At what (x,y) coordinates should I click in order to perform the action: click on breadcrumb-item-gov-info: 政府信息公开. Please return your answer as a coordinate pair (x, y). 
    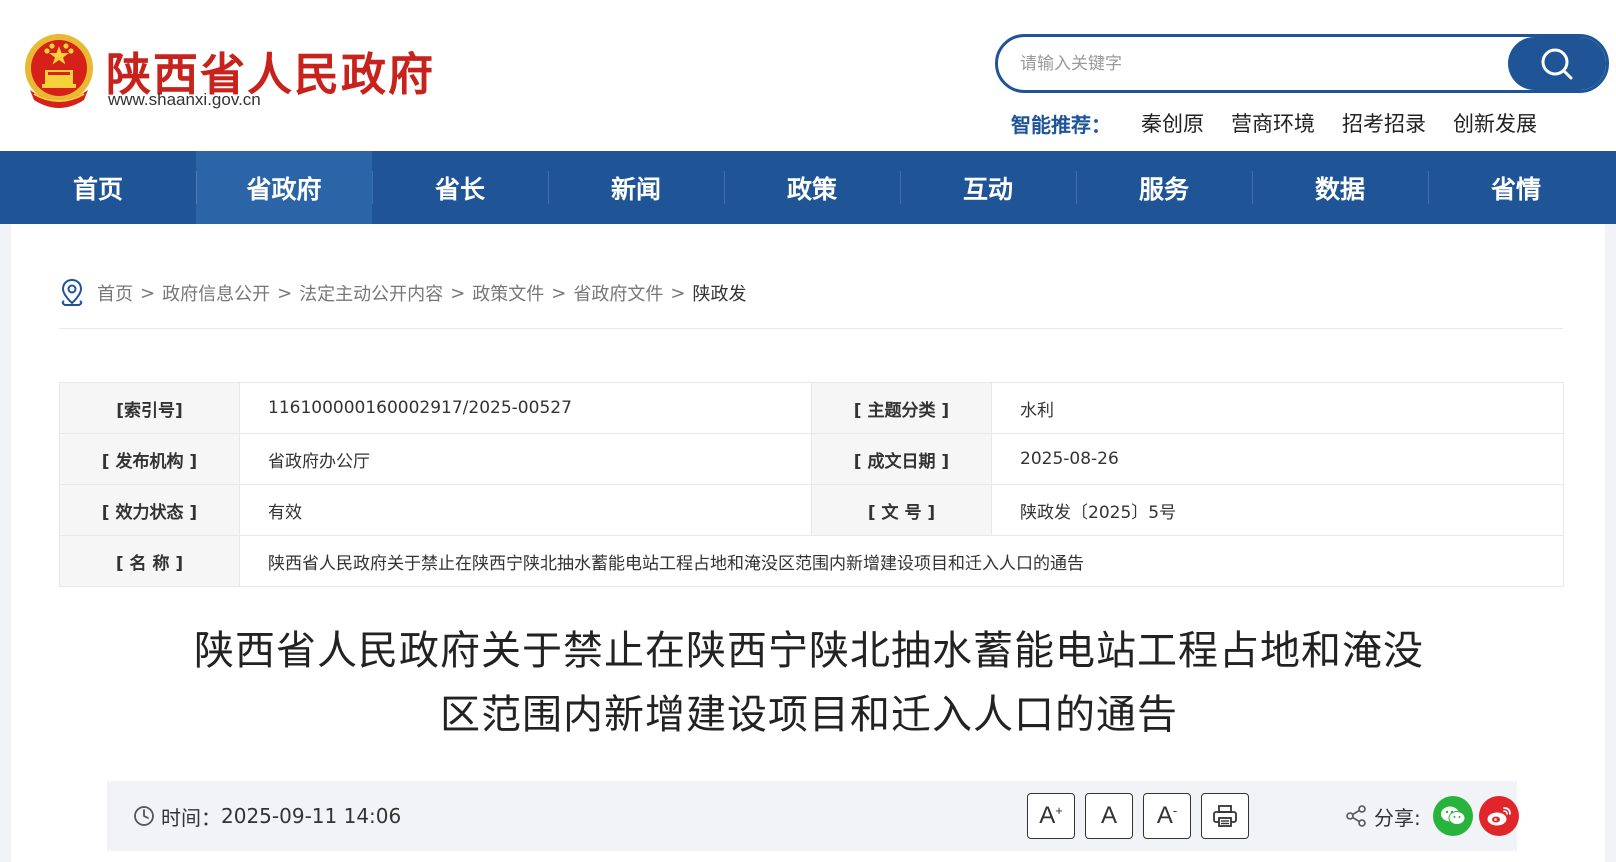
    Looking at the image, I should click on (216, 293).